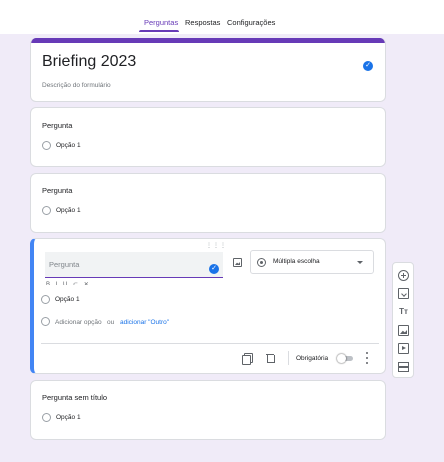 This screenshot has width=444, height=462. Describe the element at coordinates (208, 40) in the screenshot. I see `accent-stripe` at that location.